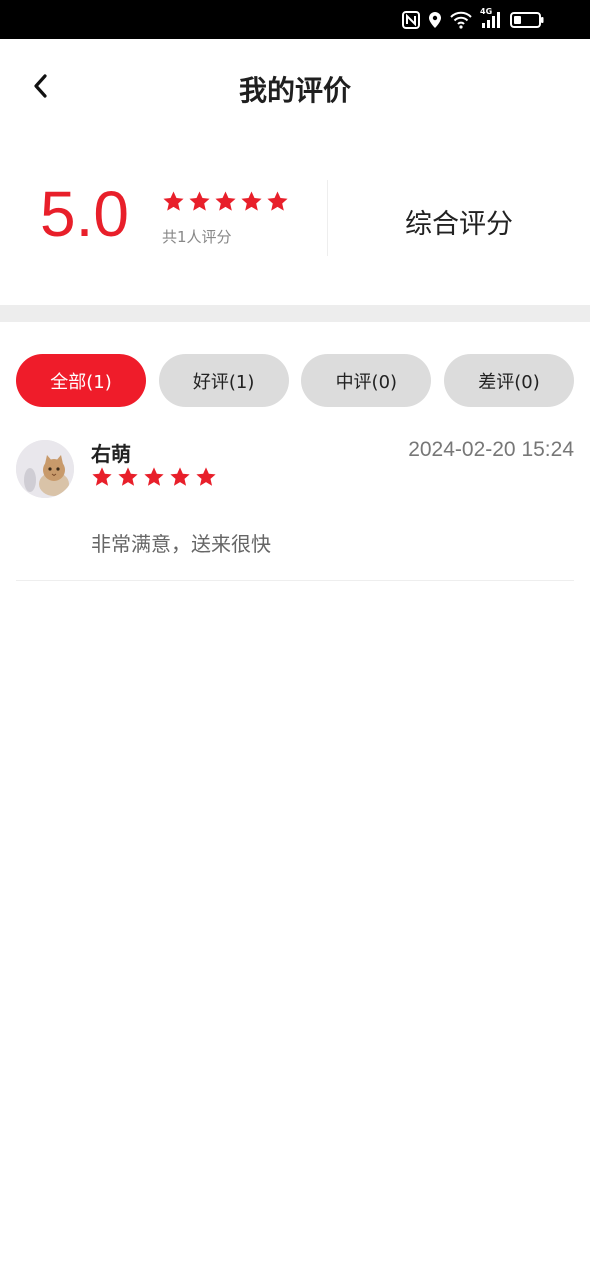 The width and height of the screenshot is (590, 1278). What do you see at coordinates (223, 380) in the screenshot?
I see `tab-positive: 好评(1)` at bounding box center [223, 380].